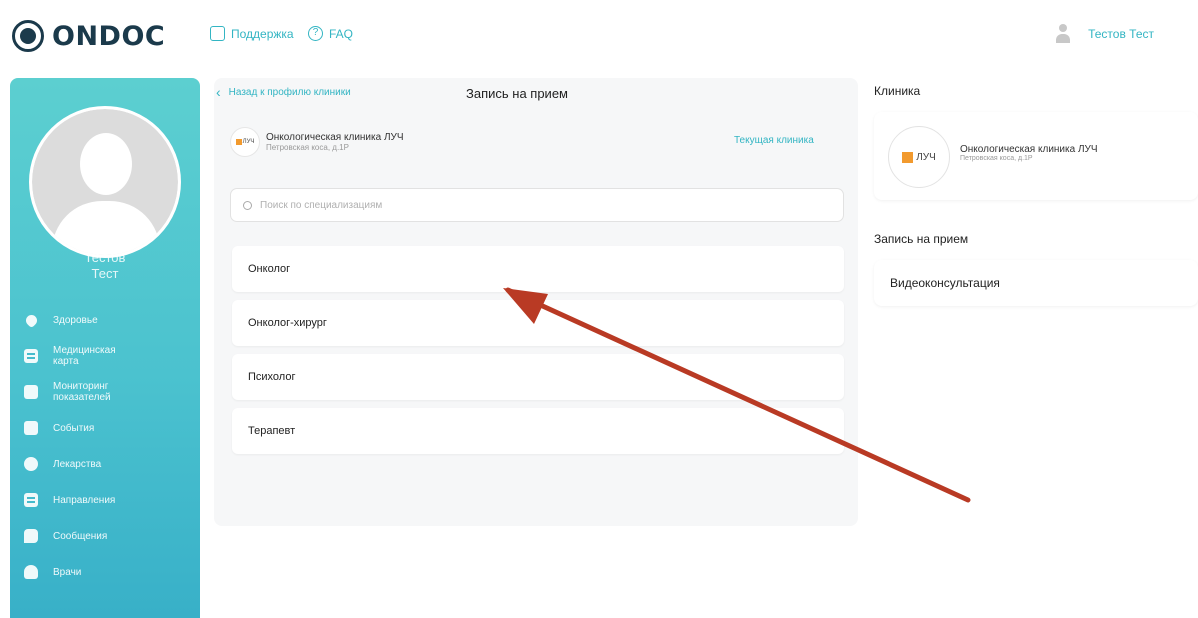  Describe the element at coordinates (31, 500) in the screenshot. I see `referral-icon` at that location.